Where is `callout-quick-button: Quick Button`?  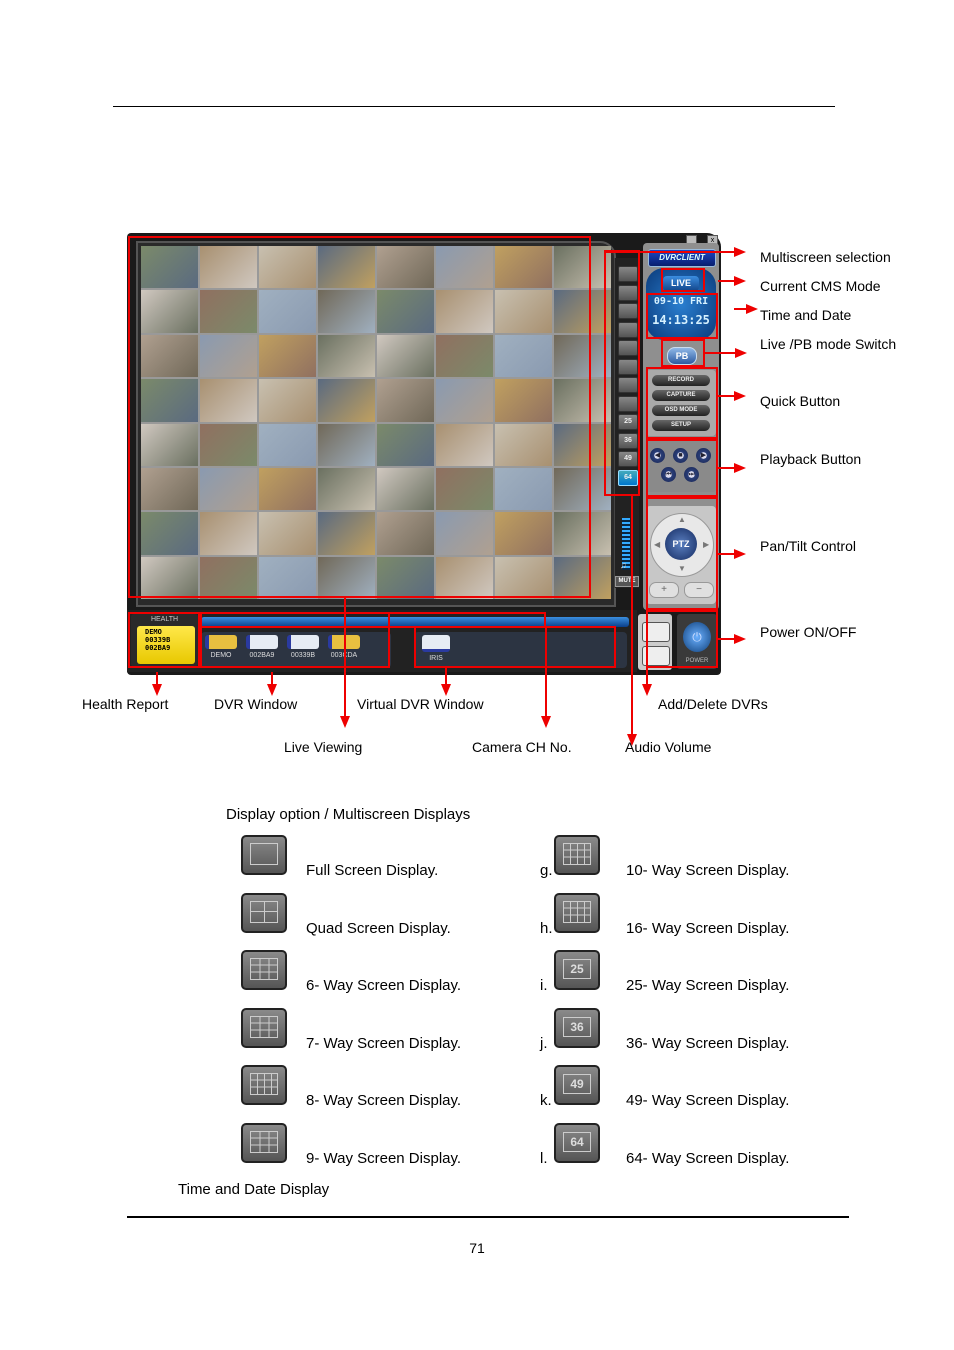
callout-quick-button: Quick Button is located at coordinates (800, 401).